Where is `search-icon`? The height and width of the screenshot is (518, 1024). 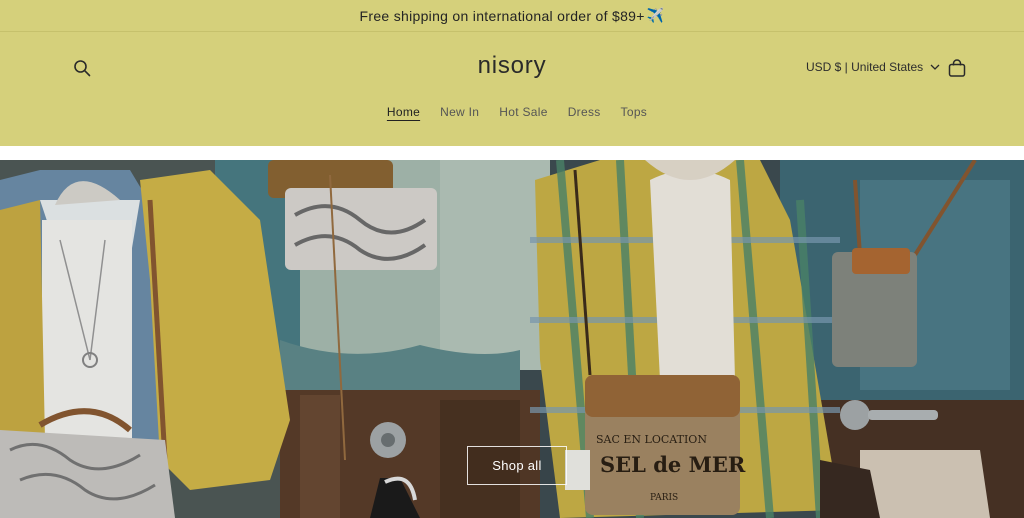 search-icon is located at coordinates (82, 68).